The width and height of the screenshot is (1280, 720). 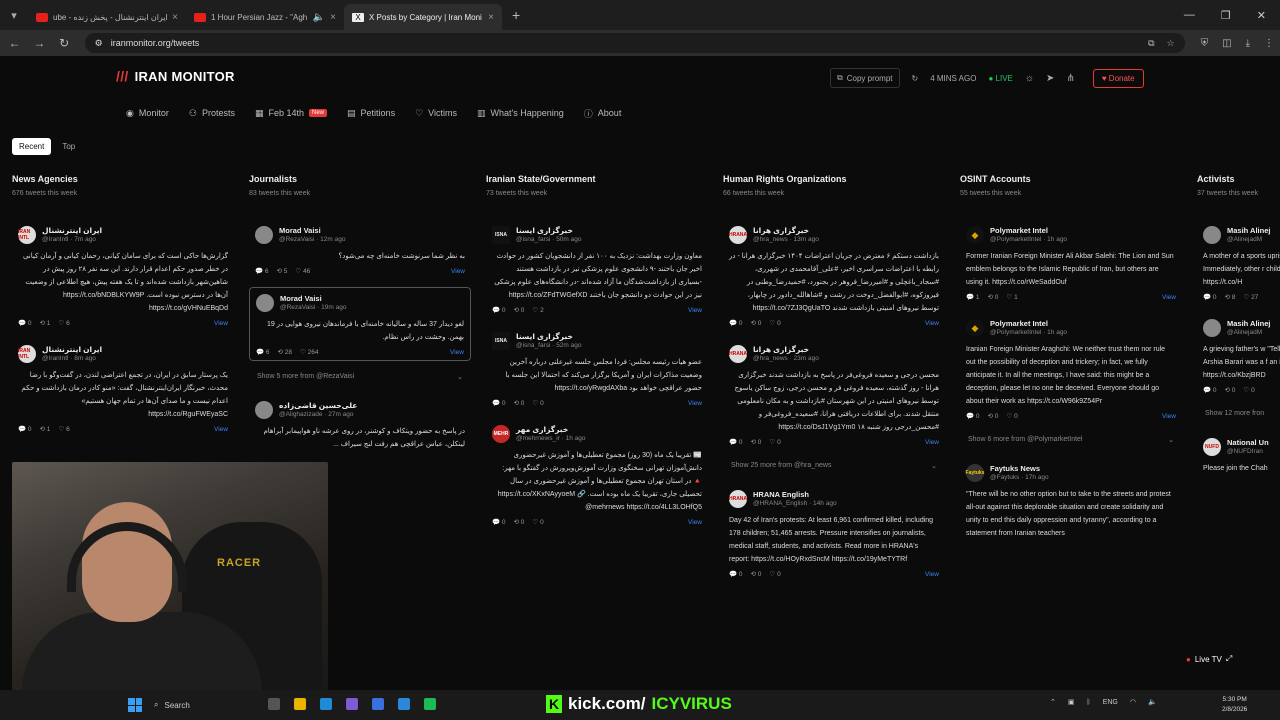 What do you see at coordinates (1152, 702) in the screenshot?
I see `volume-icon: 🔈` at bounding box center [1152, 702].